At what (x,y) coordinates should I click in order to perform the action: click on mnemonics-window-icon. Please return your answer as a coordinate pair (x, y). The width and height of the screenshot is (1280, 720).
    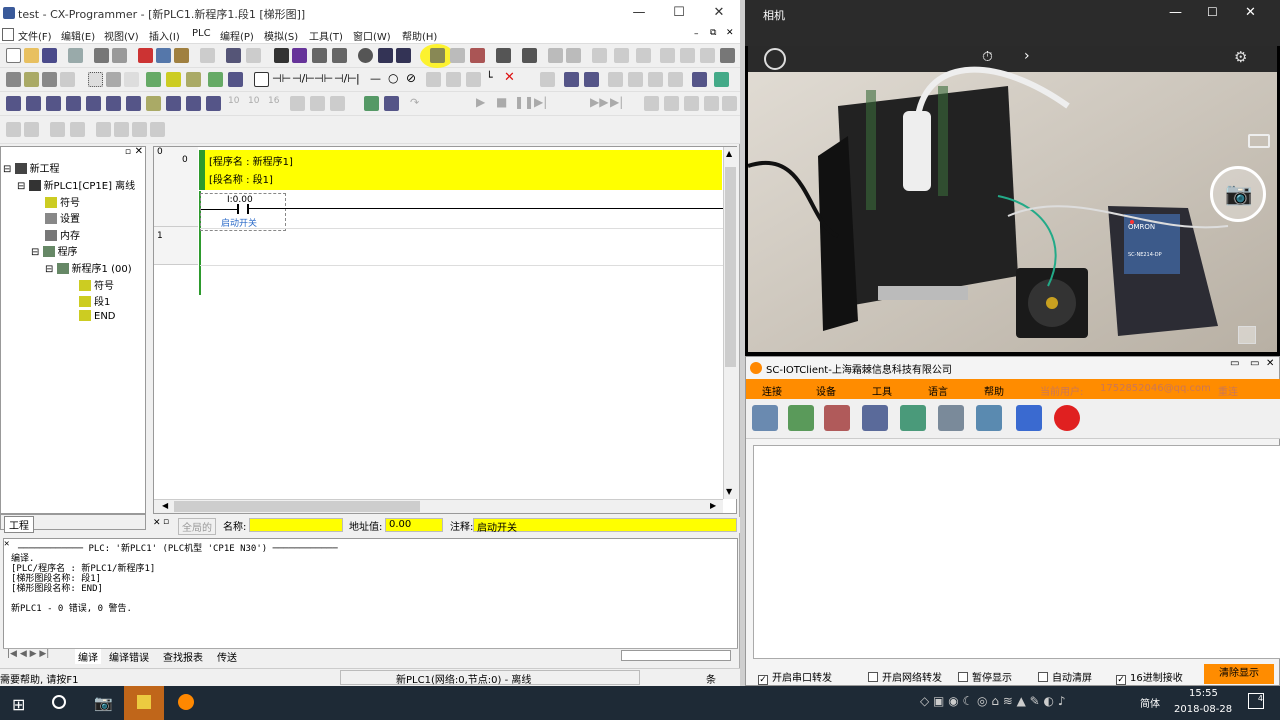
    Looking at the image, I should click on (173, 103).